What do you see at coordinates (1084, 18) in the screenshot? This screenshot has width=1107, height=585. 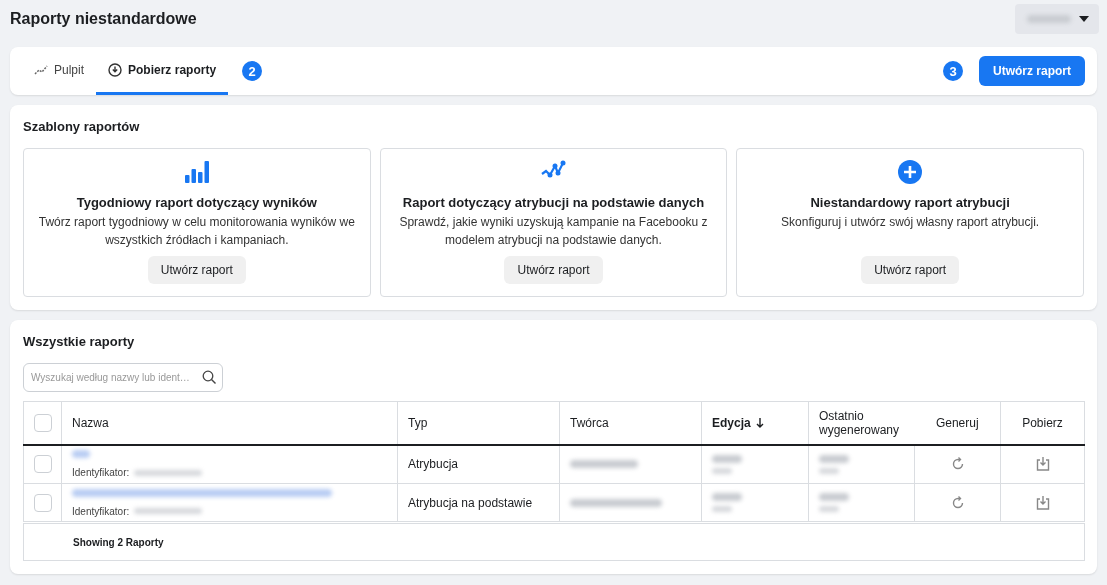 I see `caret-icon` at bounding box center [1084, 18].